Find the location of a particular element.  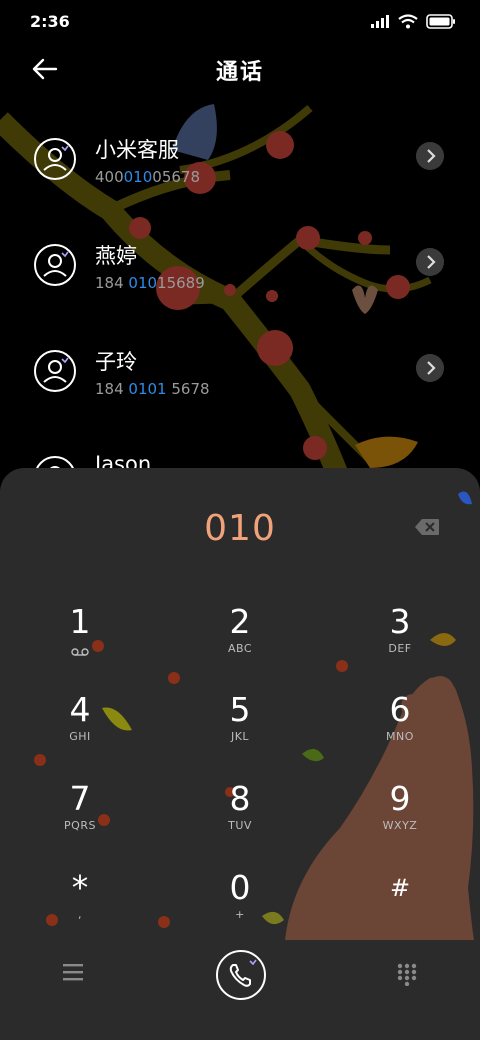

matched-digits: 0101 is located at coordinates (147, 389).